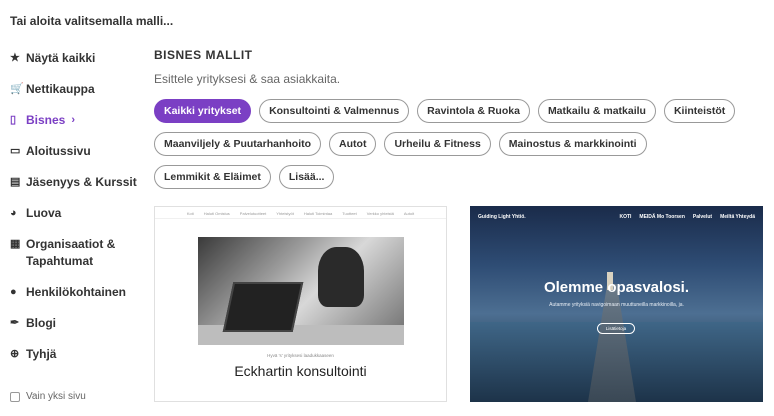 The image size is (774, 416). What do you see at coordinates (409, 213) in the screenshot?
I see `thumbnail-nav-link: Autoit` at bounding box center [409, 213].